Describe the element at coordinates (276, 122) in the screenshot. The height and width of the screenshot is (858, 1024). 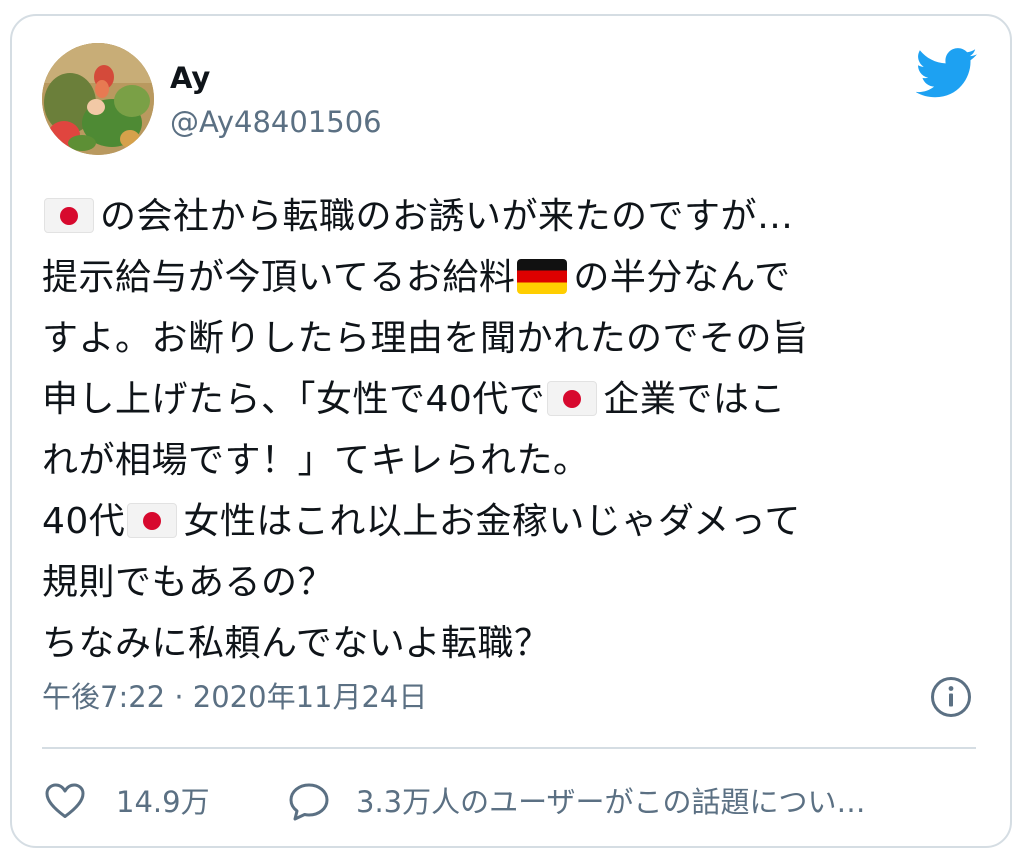
I see `user-handle: @Ay48401506` at that location.